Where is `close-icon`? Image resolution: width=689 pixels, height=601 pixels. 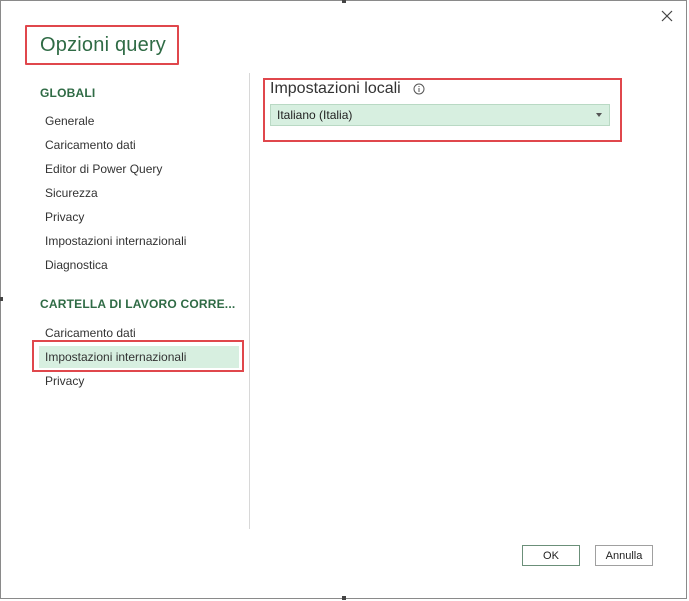
close-icon is located at coordinates (667, 16).